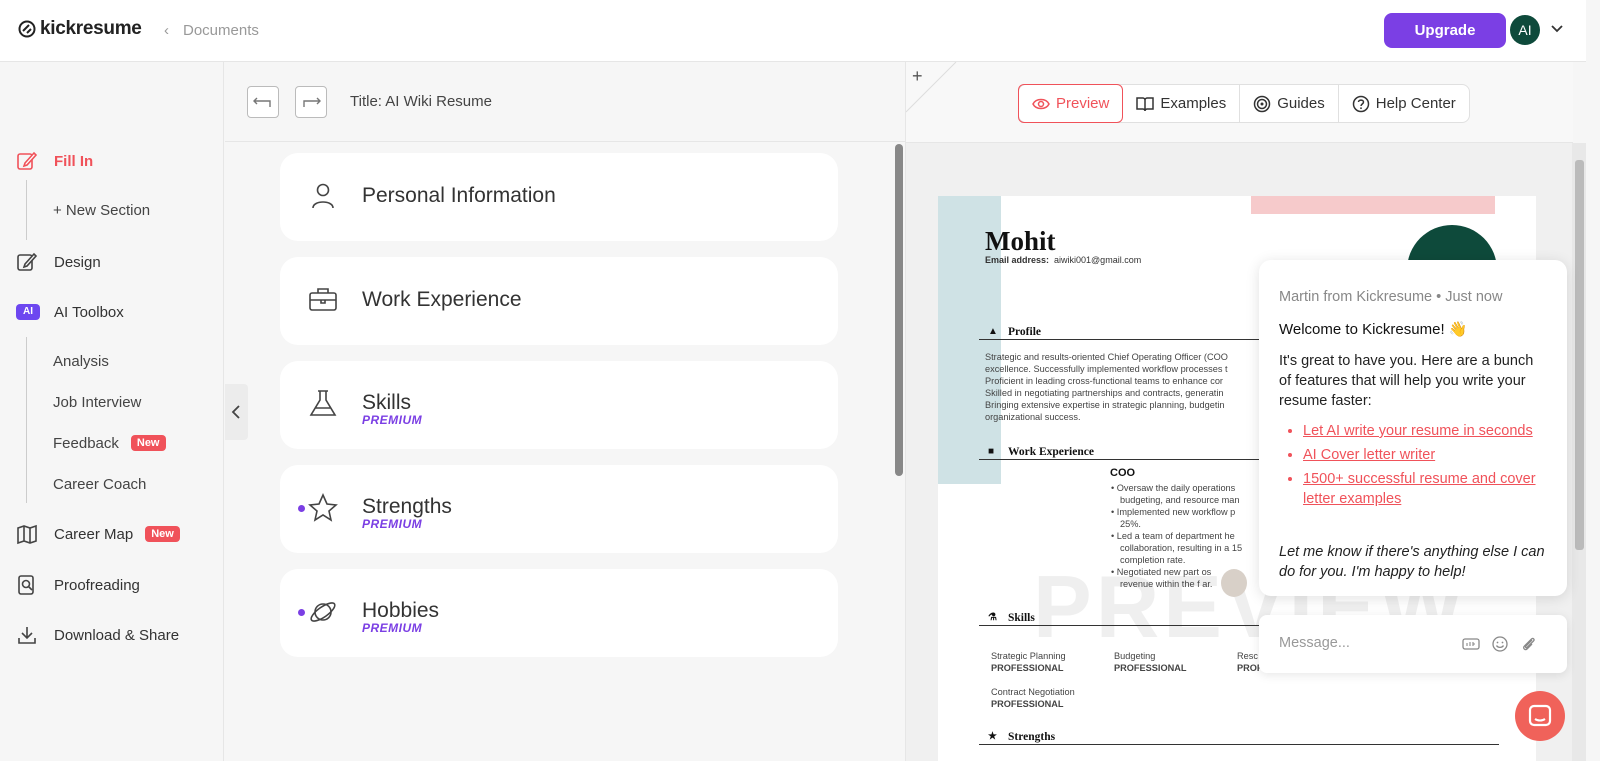 This screenshot has height=761, width=1600. Describe the element at coordinates (1360, 103) in the screenshot. I see `question-icon` at that location.